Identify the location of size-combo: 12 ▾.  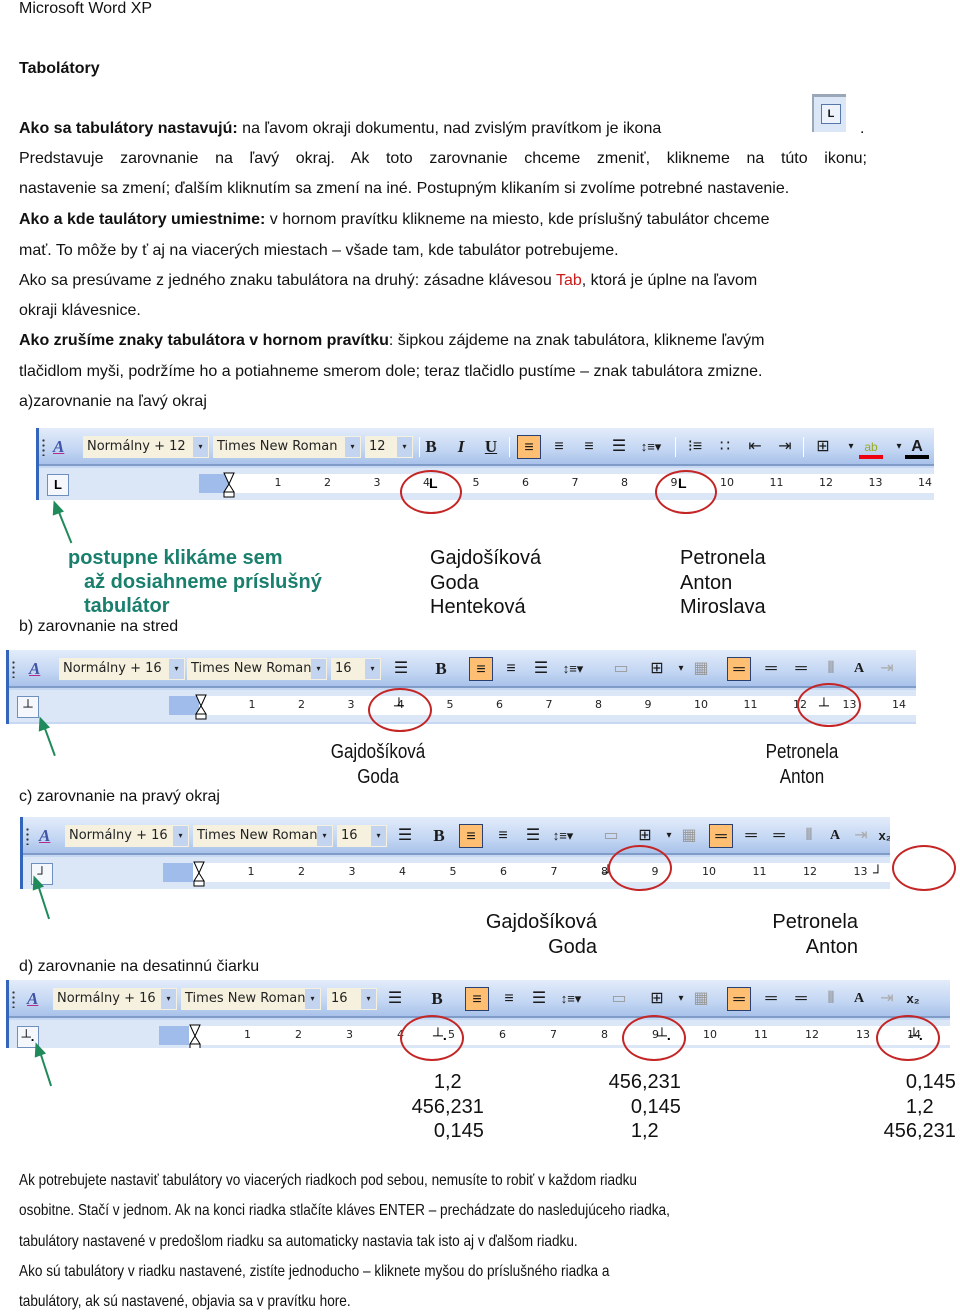
(389, 447).